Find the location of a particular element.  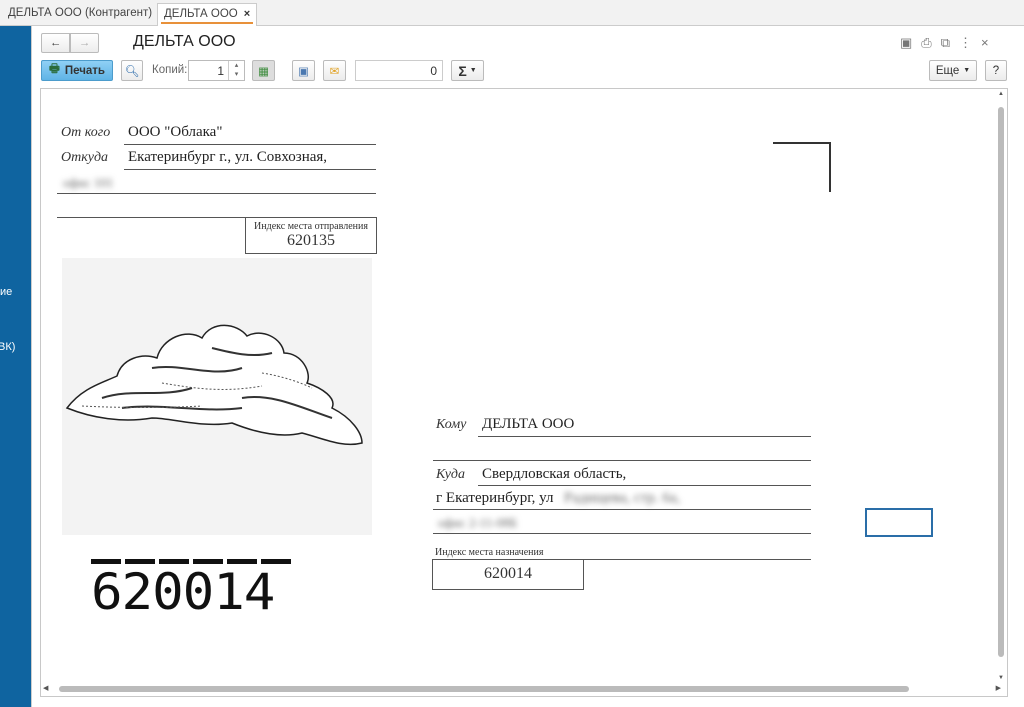

page-title: ДЕЛЬТА ООО is located at coordinates (184, 41).